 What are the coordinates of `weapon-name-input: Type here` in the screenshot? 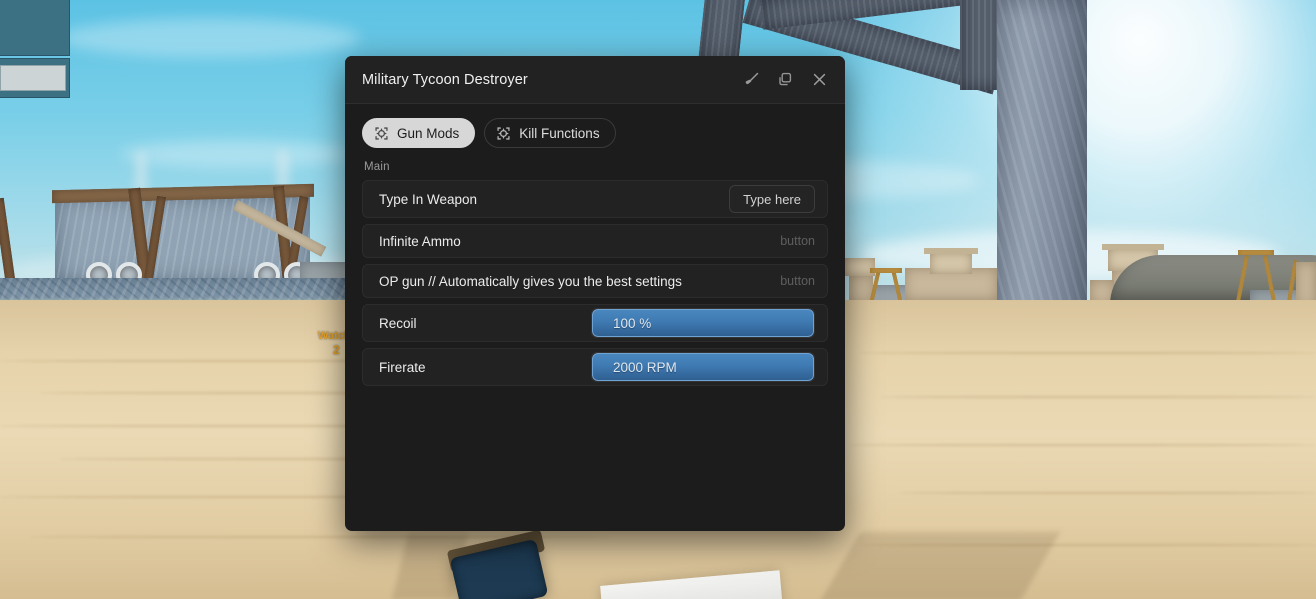 It's located at (772, 199).